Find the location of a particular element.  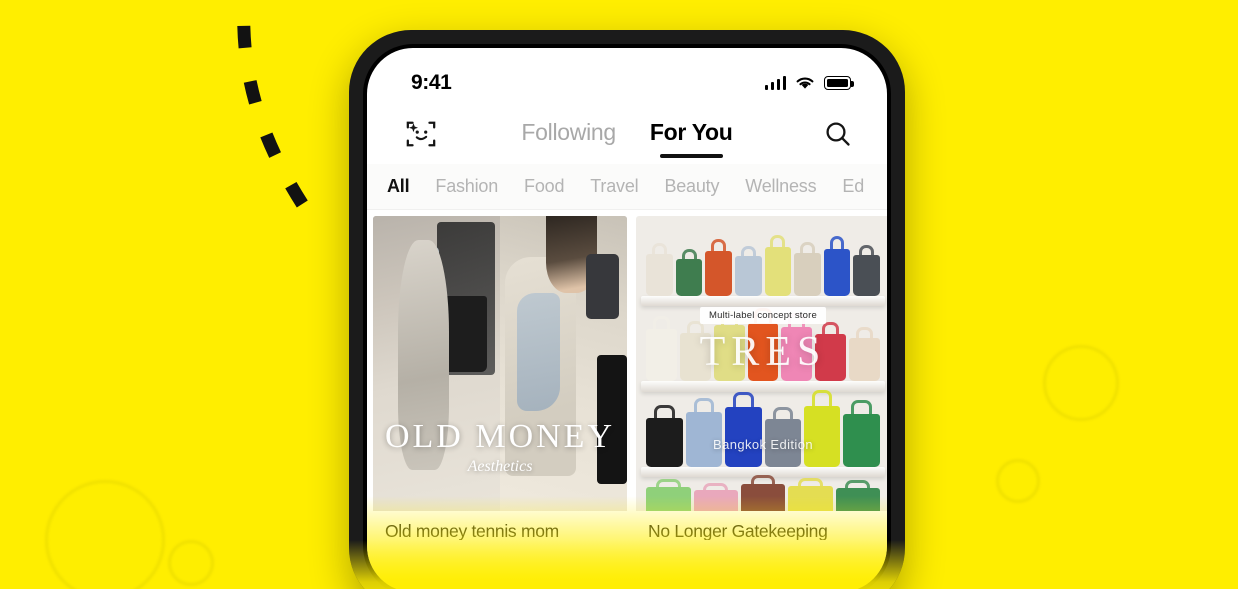

nav-tabs: Following For You is located at coordinates (627, 138).